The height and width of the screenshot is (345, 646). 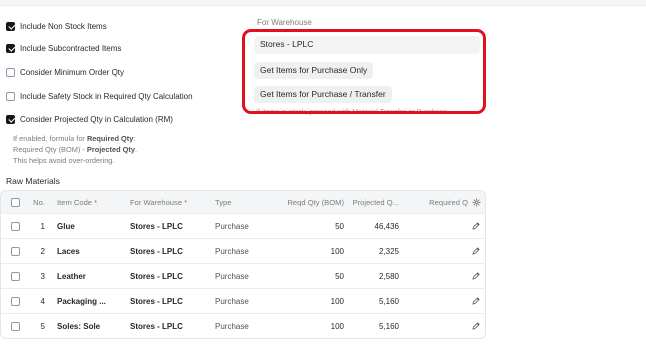 I want to click on row-no: 3, so click(x=42, y=276).